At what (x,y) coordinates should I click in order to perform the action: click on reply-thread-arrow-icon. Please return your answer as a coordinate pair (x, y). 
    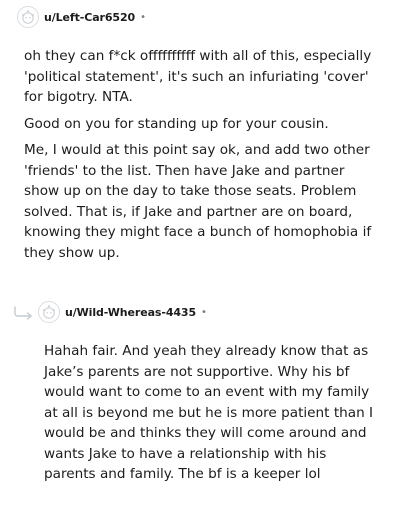
    Looking at the image, I should click on (23, 313).